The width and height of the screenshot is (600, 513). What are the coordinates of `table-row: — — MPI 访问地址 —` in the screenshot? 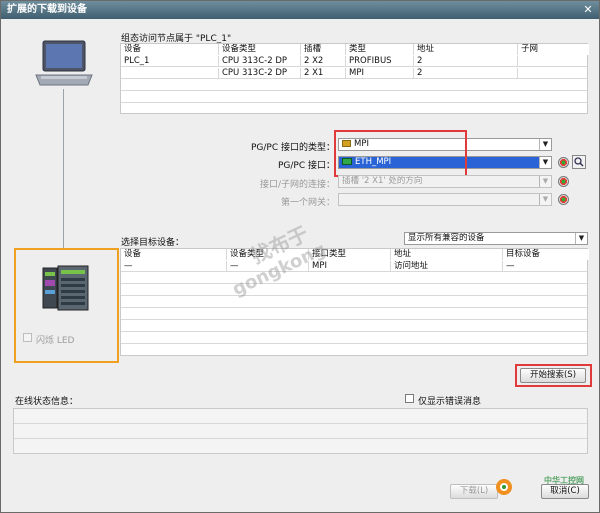 It's located at (354, 266).